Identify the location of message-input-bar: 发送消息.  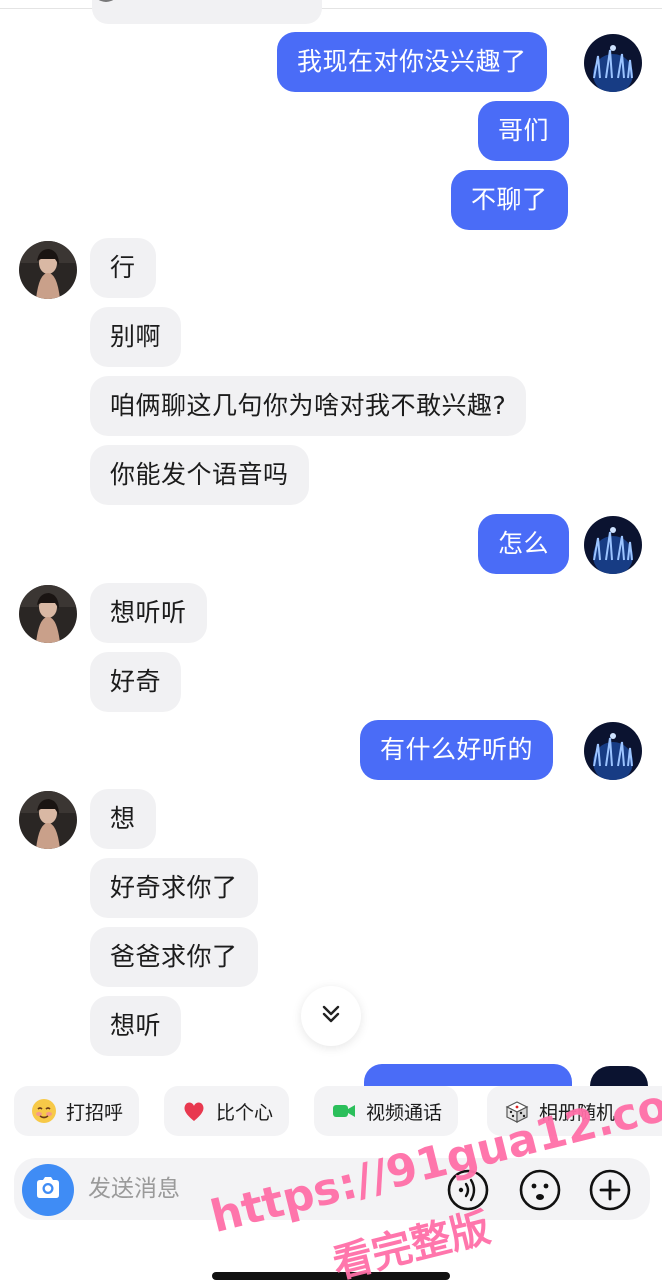
(332, 1189).